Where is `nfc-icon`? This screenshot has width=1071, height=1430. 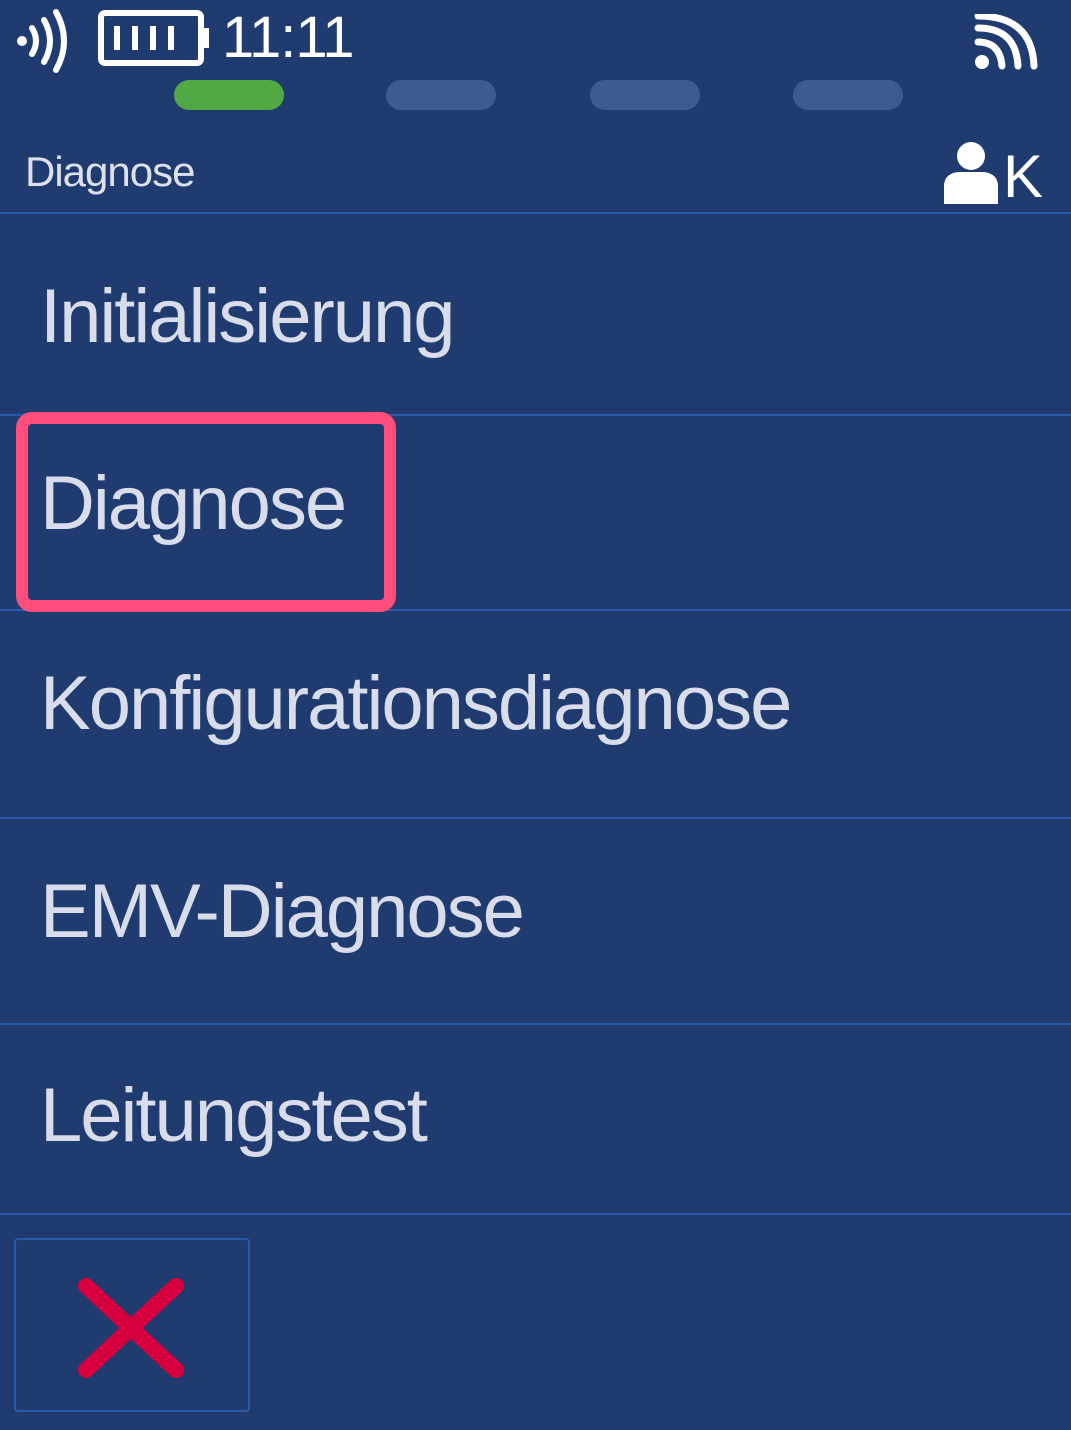 nfc-icon is located at coordinates (42, 41).